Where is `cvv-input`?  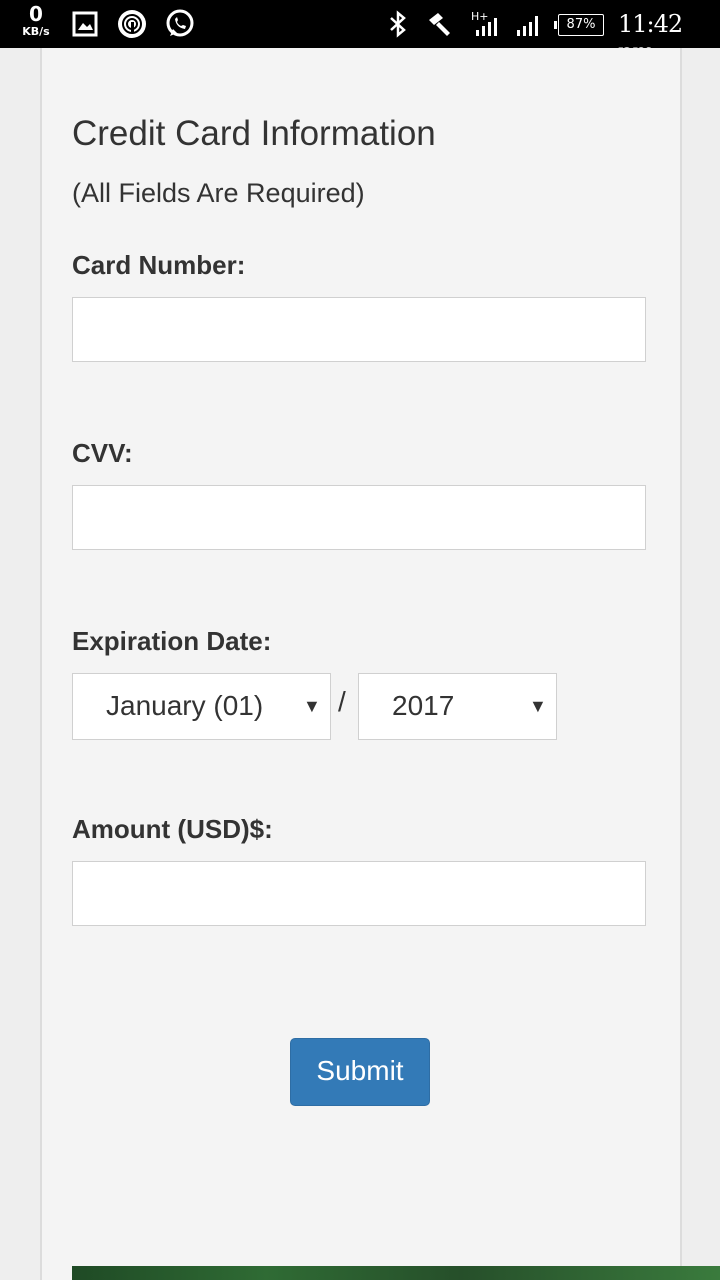
cvv-input is located at coordinates (359, 517).